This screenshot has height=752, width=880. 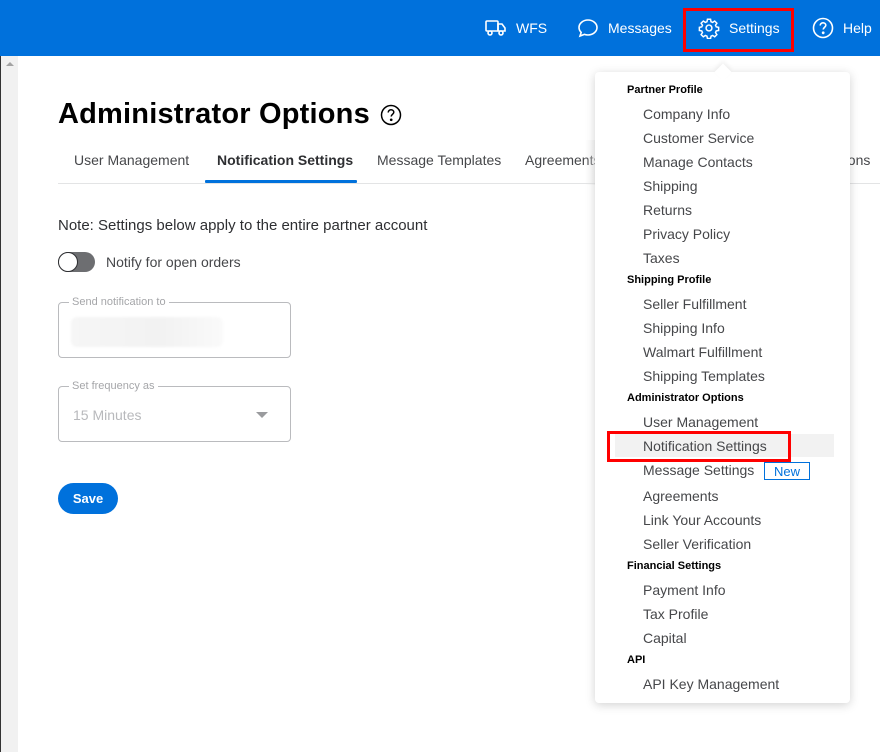 What do you see at coordinates (686, 114) in the screenshot?
I see `menu-item-company-info: Company Info` at bounding box center [686, 114].